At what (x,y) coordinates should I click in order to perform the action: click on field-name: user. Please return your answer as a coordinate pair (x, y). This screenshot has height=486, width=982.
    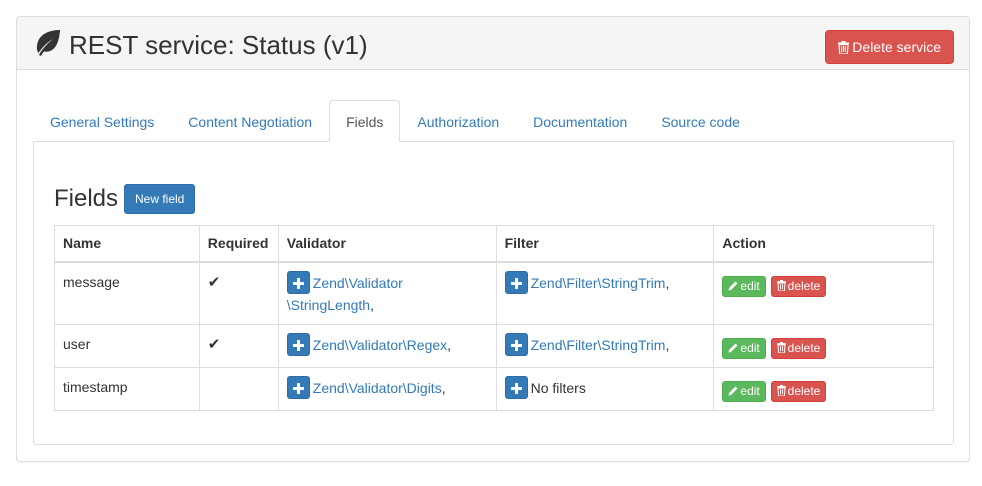
    Looking at the image, I should click on (127, 345).